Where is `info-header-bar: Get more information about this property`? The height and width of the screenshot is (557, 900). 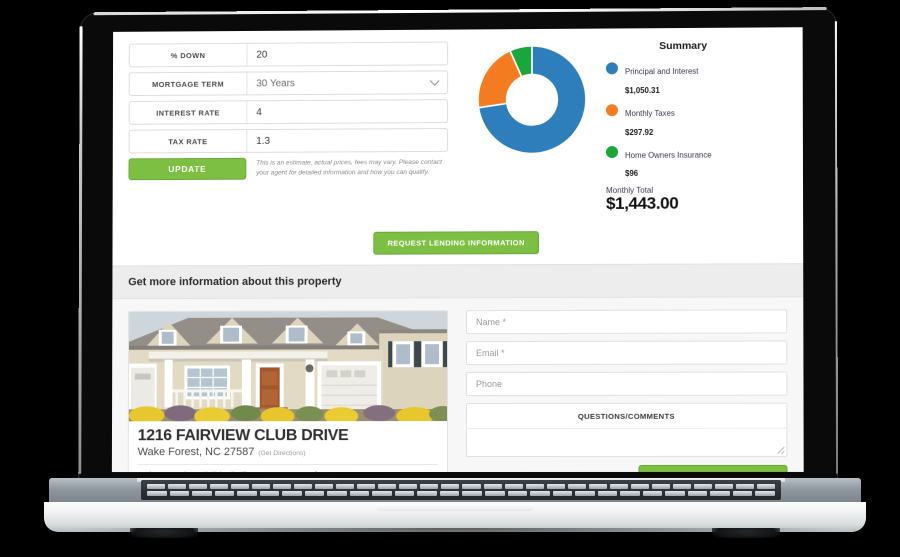 info-header-bar: Get more information about this property is located at coordinates (458, 281).